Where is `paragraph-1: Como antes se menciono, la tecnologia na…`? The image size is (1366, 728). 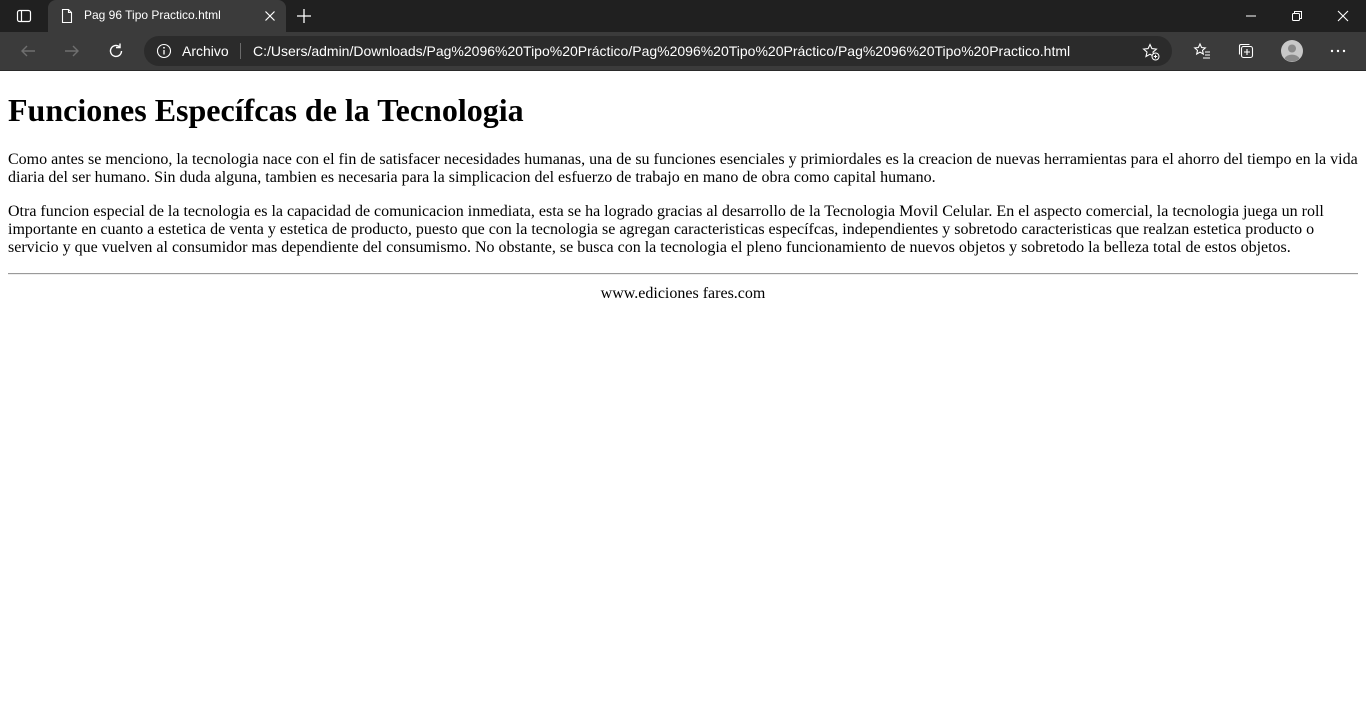 paragraph-1: Como antes se menciono, la tecnologia na… is located at coordinates (683, 168).